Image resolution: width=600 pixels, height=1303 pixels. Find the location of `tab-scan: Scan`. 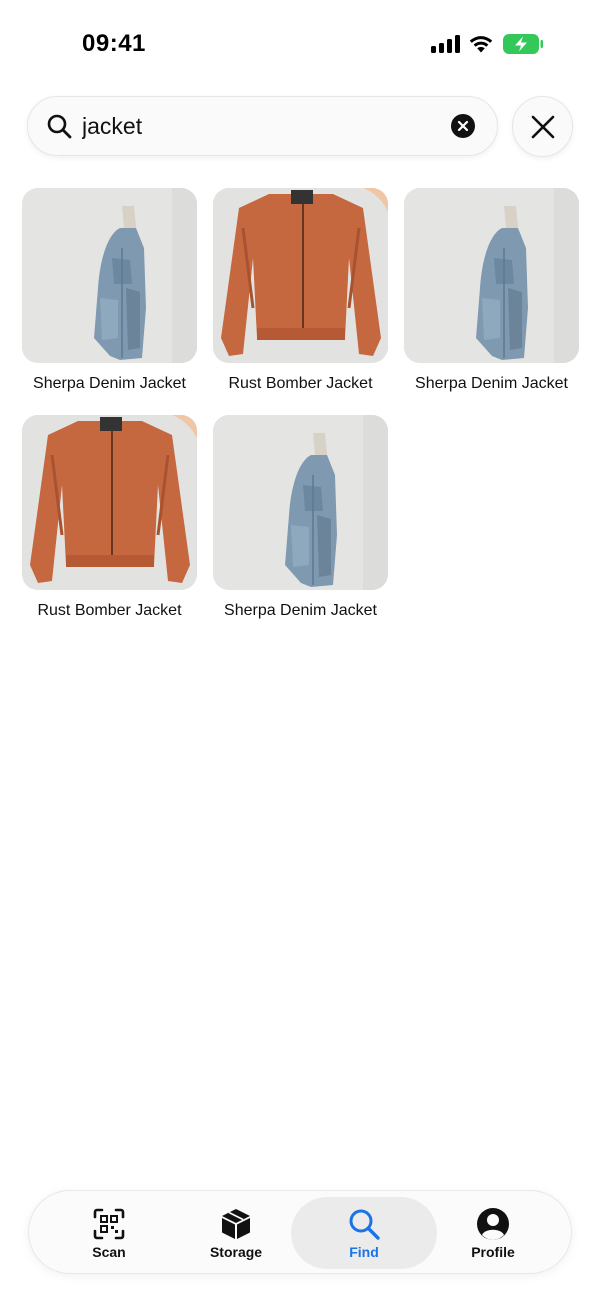

tab-scan: Scan is located at coordinates (109, 1233).